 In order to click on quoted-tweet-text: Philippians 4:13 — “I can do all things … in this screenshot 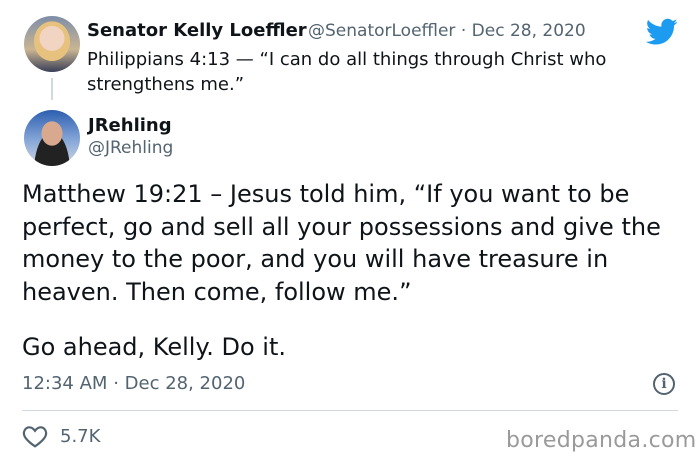, I will do `click(347, 72)`.